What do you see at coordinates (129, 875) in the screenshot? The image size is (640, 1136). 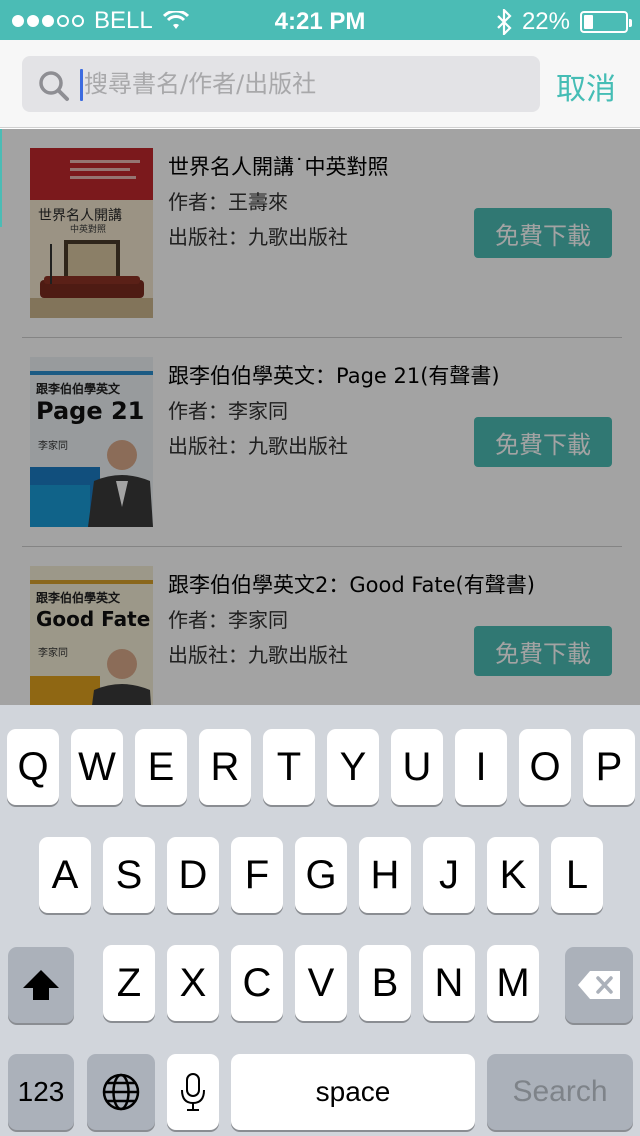 I see `key-s: S` at bounding box center [129, 875].